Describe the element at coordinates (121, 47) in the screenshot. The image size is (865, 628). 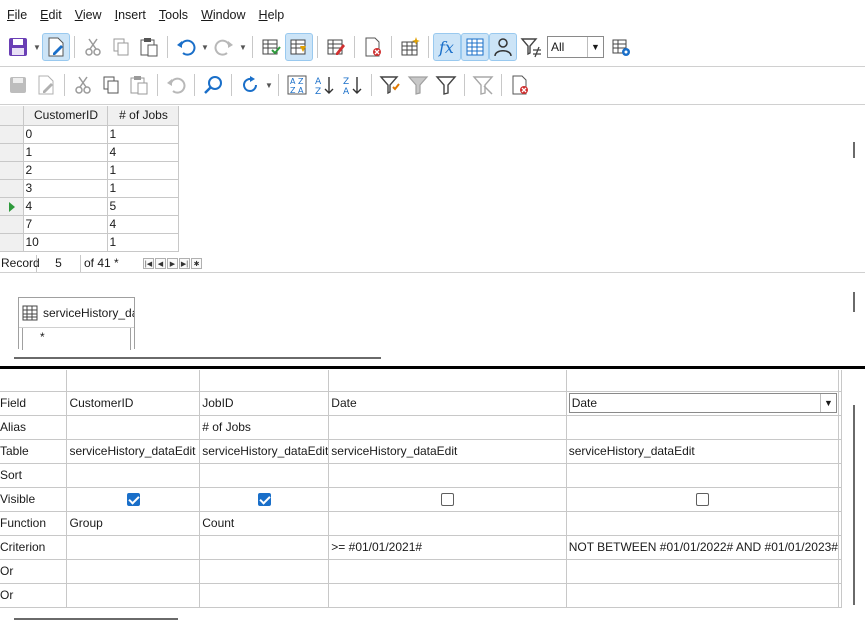
I see `copy-button` at that location.